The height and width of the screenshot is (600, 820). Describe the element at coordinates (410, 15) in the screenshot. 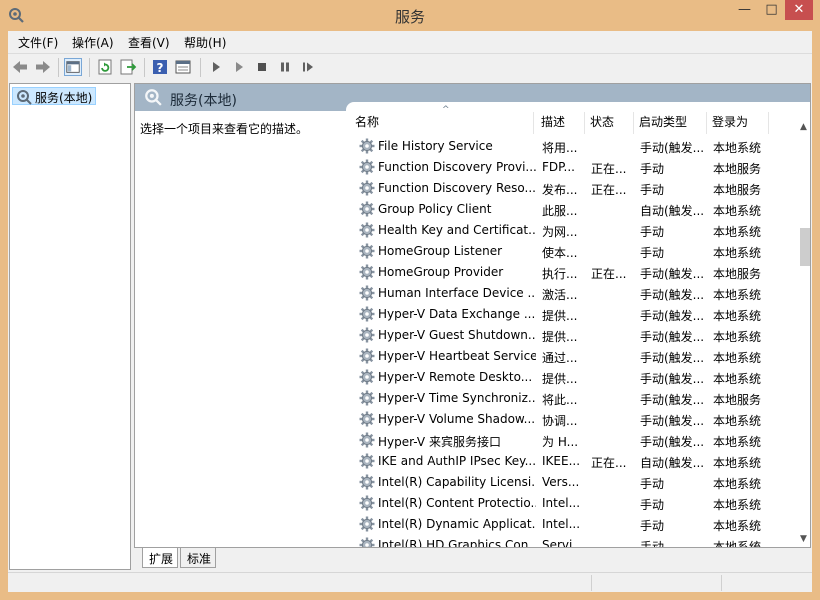

I see `title-bar: 服务 — □ ✕` at that location.